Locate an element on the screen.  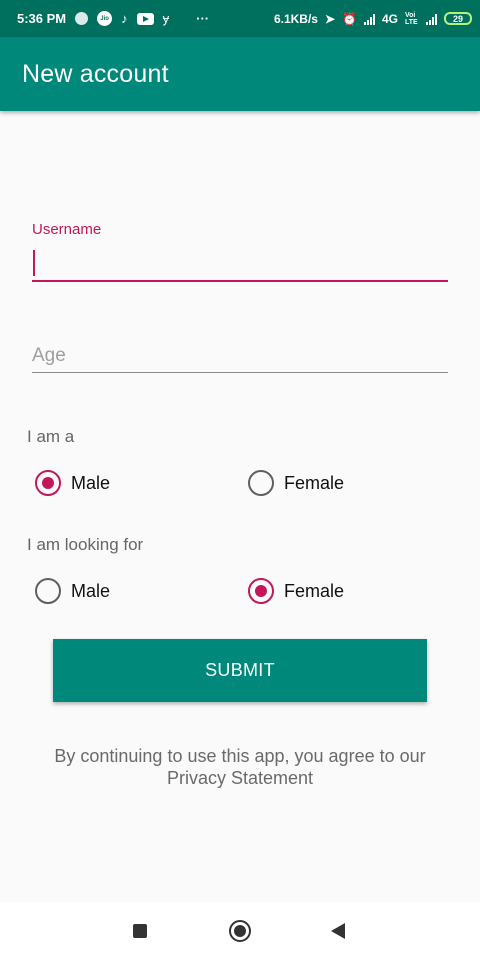
circle-icon is located at coordinates (82, 18).